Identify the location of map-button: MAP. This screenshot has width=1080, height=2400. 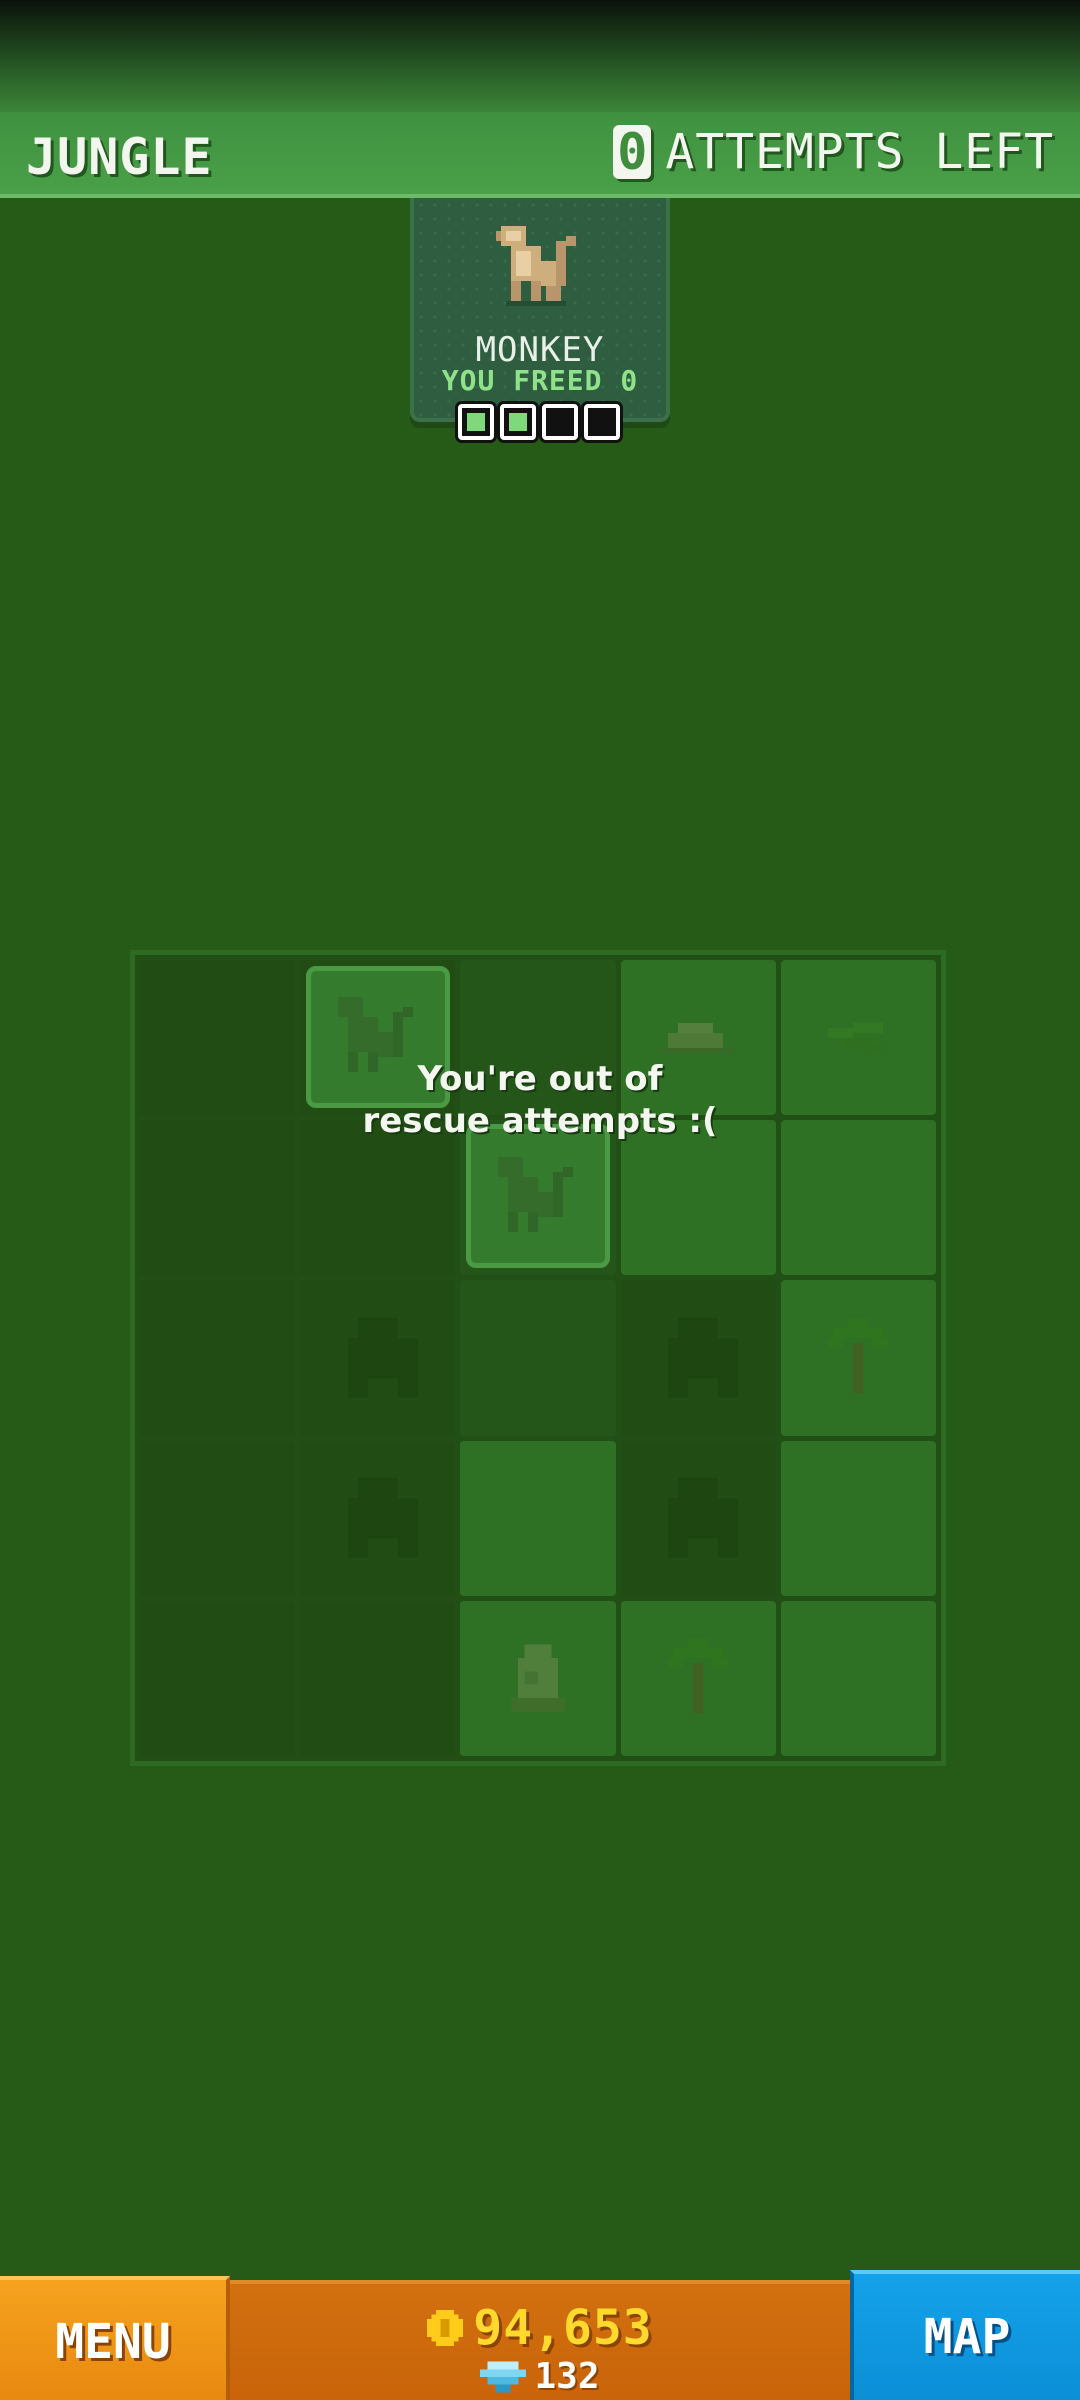
(965, 2335).